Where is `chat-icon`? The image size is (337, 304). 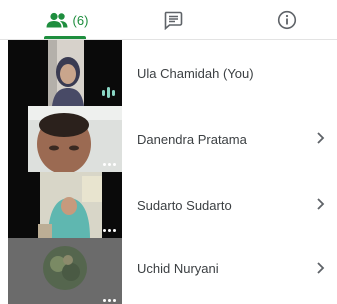
chat-icon is located at coordinates (173, 20).